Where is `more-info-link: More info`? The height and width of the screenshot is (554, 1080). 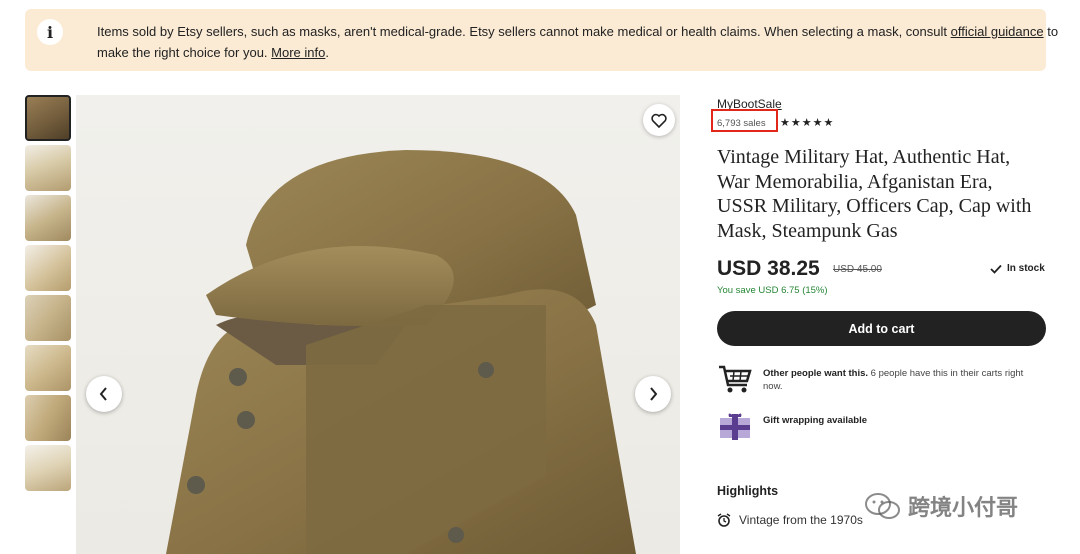
more-info-link: More info is located at coordinates (298, 52).